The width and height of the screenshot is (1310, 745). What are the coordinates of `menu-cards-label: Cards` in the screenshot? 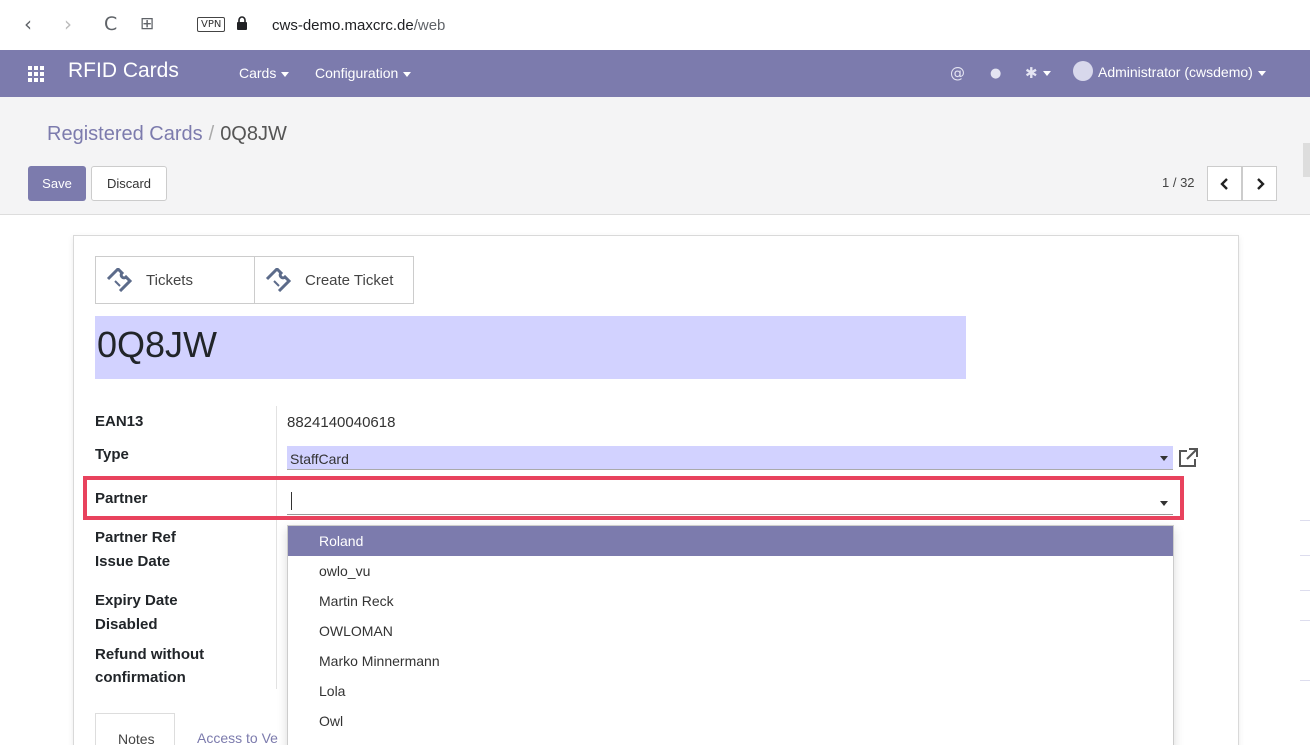 It's located at (258, 73).